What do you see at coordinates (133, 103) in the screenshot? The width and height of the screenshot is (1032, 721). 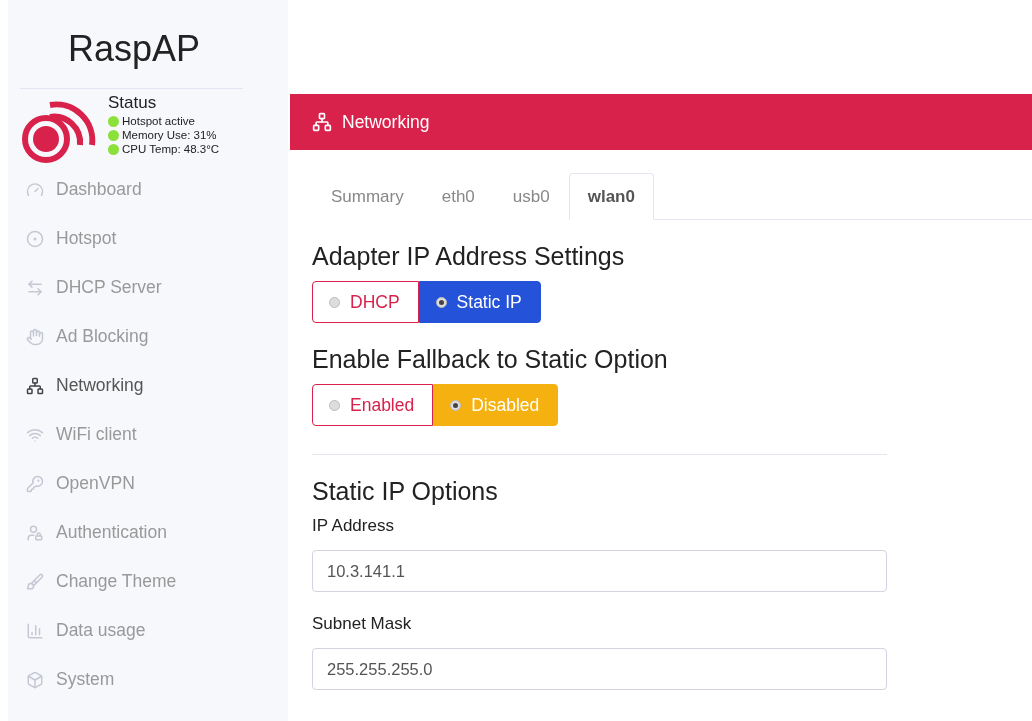 I see `status-title: Status` at bounding box center [133, 103].